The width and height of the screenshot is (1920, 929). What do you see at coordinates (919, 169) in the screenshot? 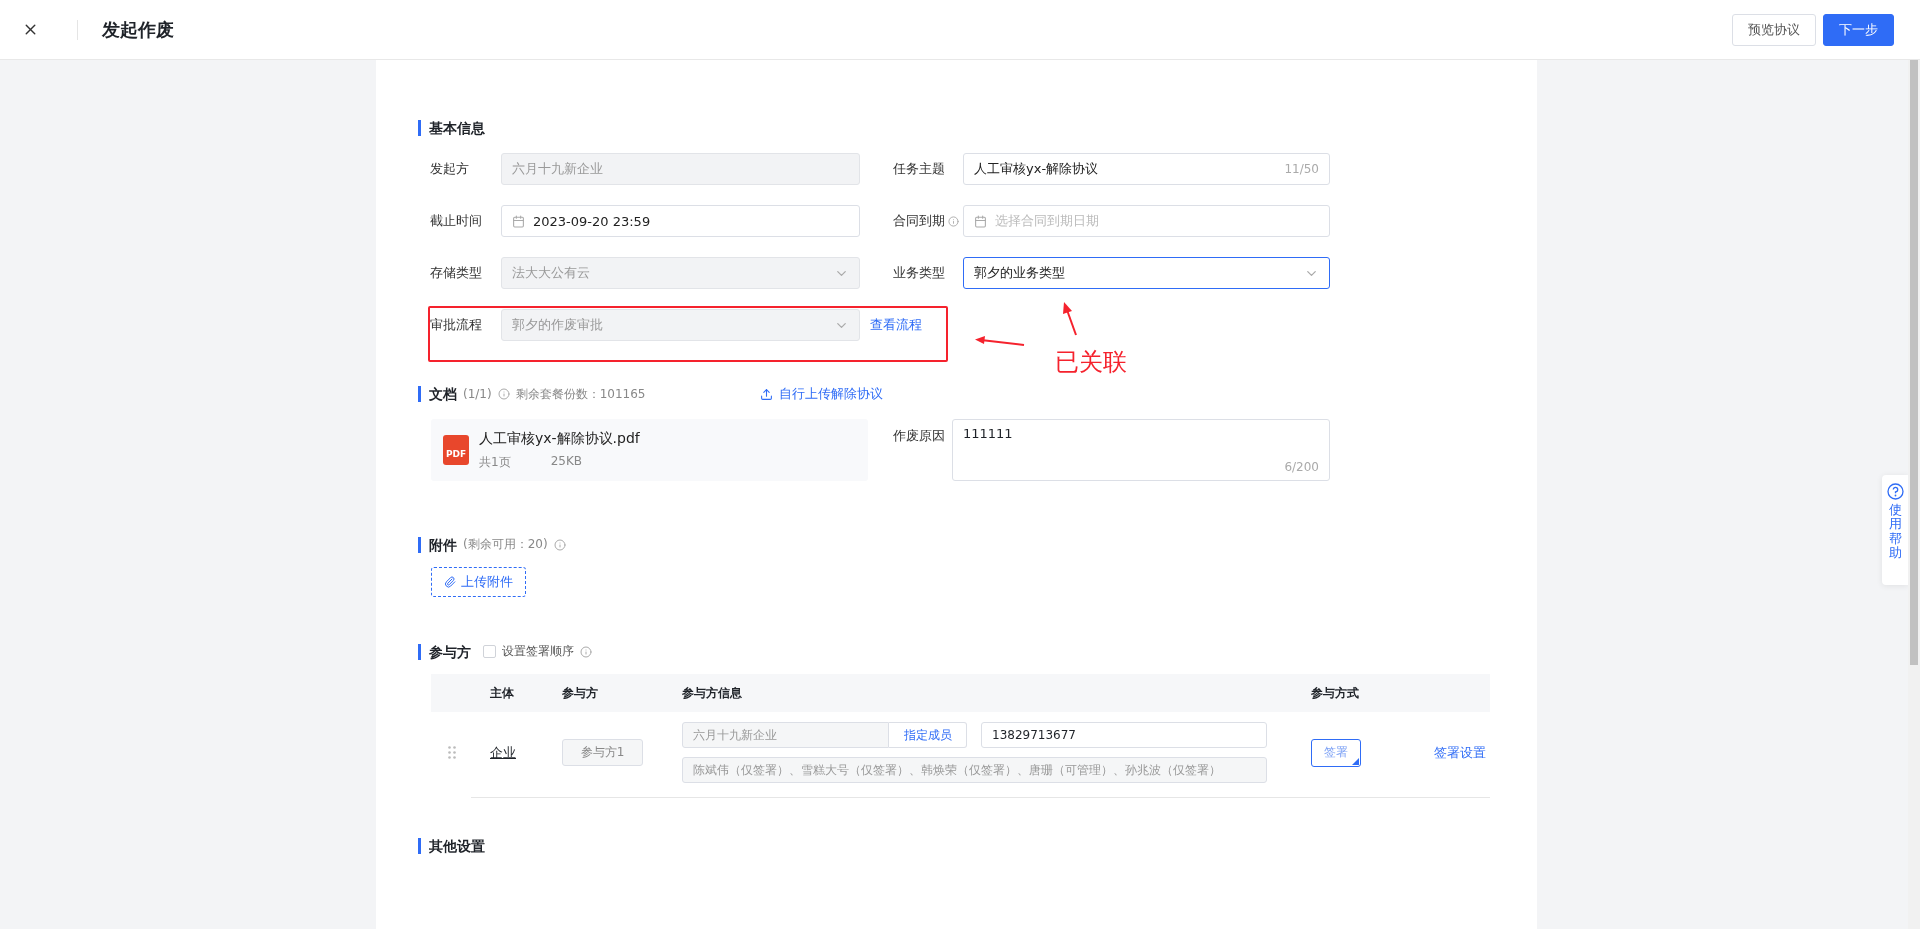
I see `field-label: 任务主题` at bounding box center [919, 169].